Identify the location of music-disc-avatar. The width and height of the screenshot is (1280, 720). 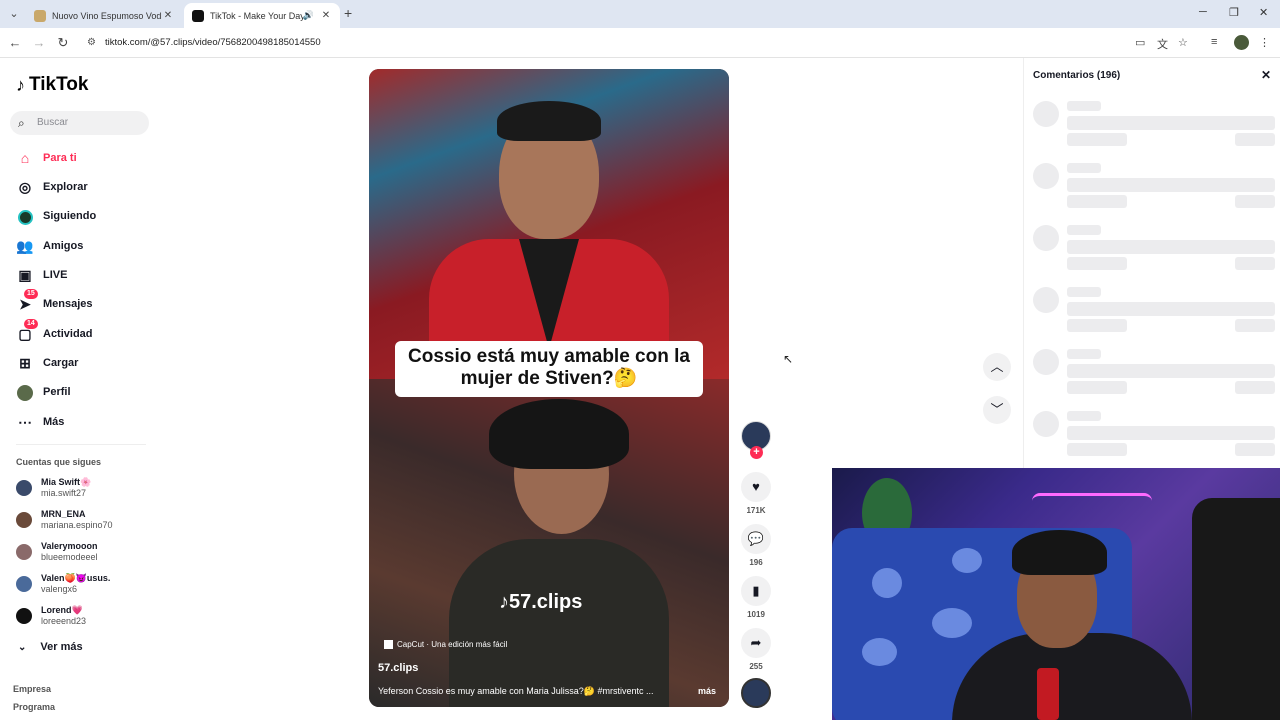
(756, 693).